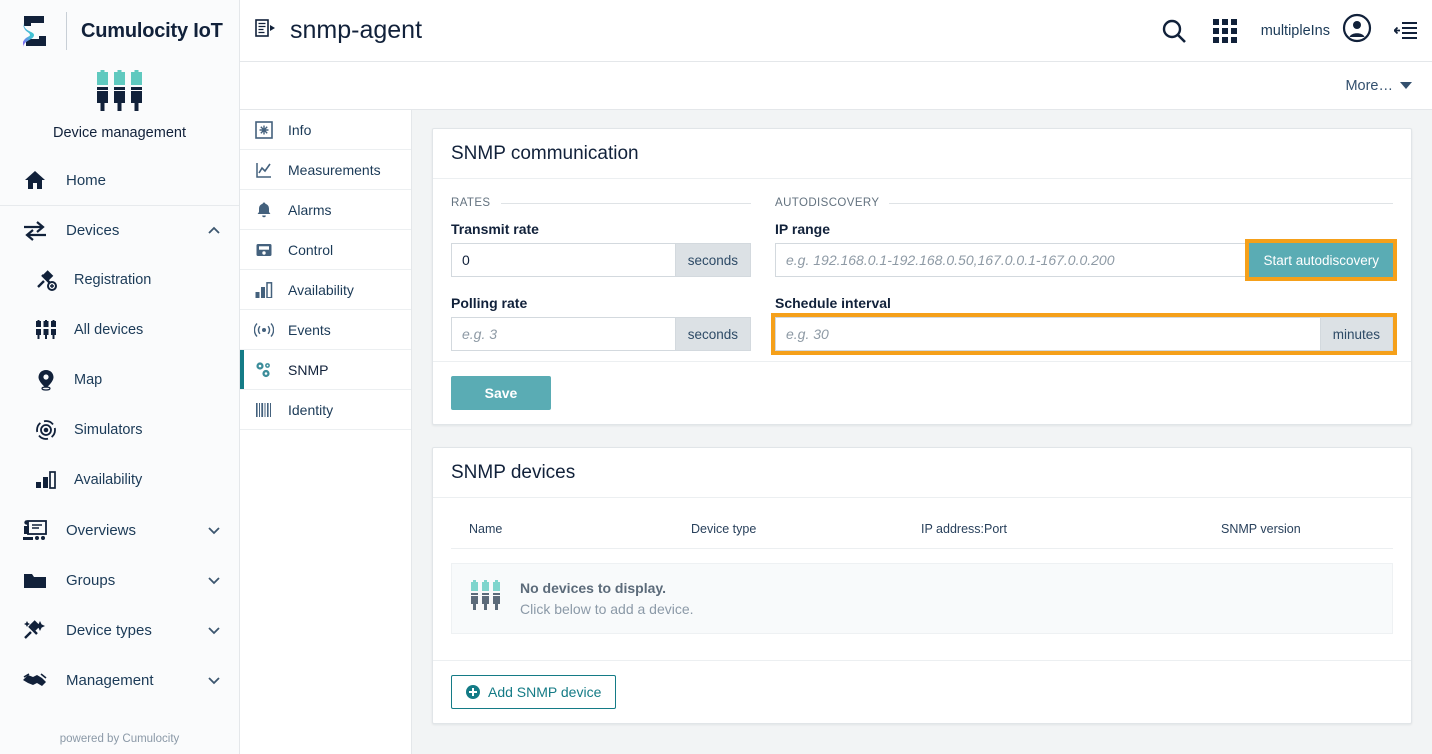 The width and height of the screenshot is (1432, 754). I want to click on cumulocity-s-logo-icon, so click(35, 31).